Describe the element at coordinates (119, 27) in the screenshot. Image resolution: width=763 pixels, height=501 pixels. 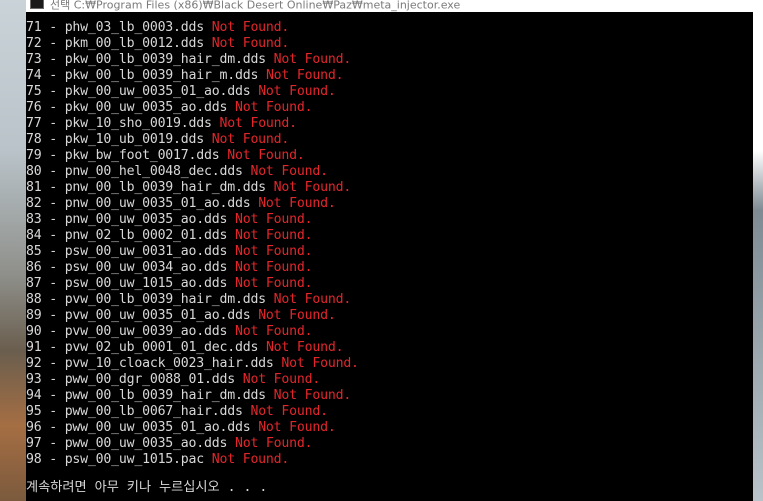
I see `console-line-text: 71 - phw_03_lb_0003.dds` at that location.